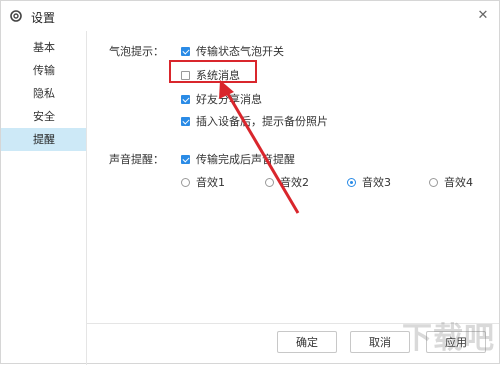 This screenshot has width=500, height=365. Describe the element at coordinates (380, 342) in the screenshot. I see `cancel-button: 取消` at that location.